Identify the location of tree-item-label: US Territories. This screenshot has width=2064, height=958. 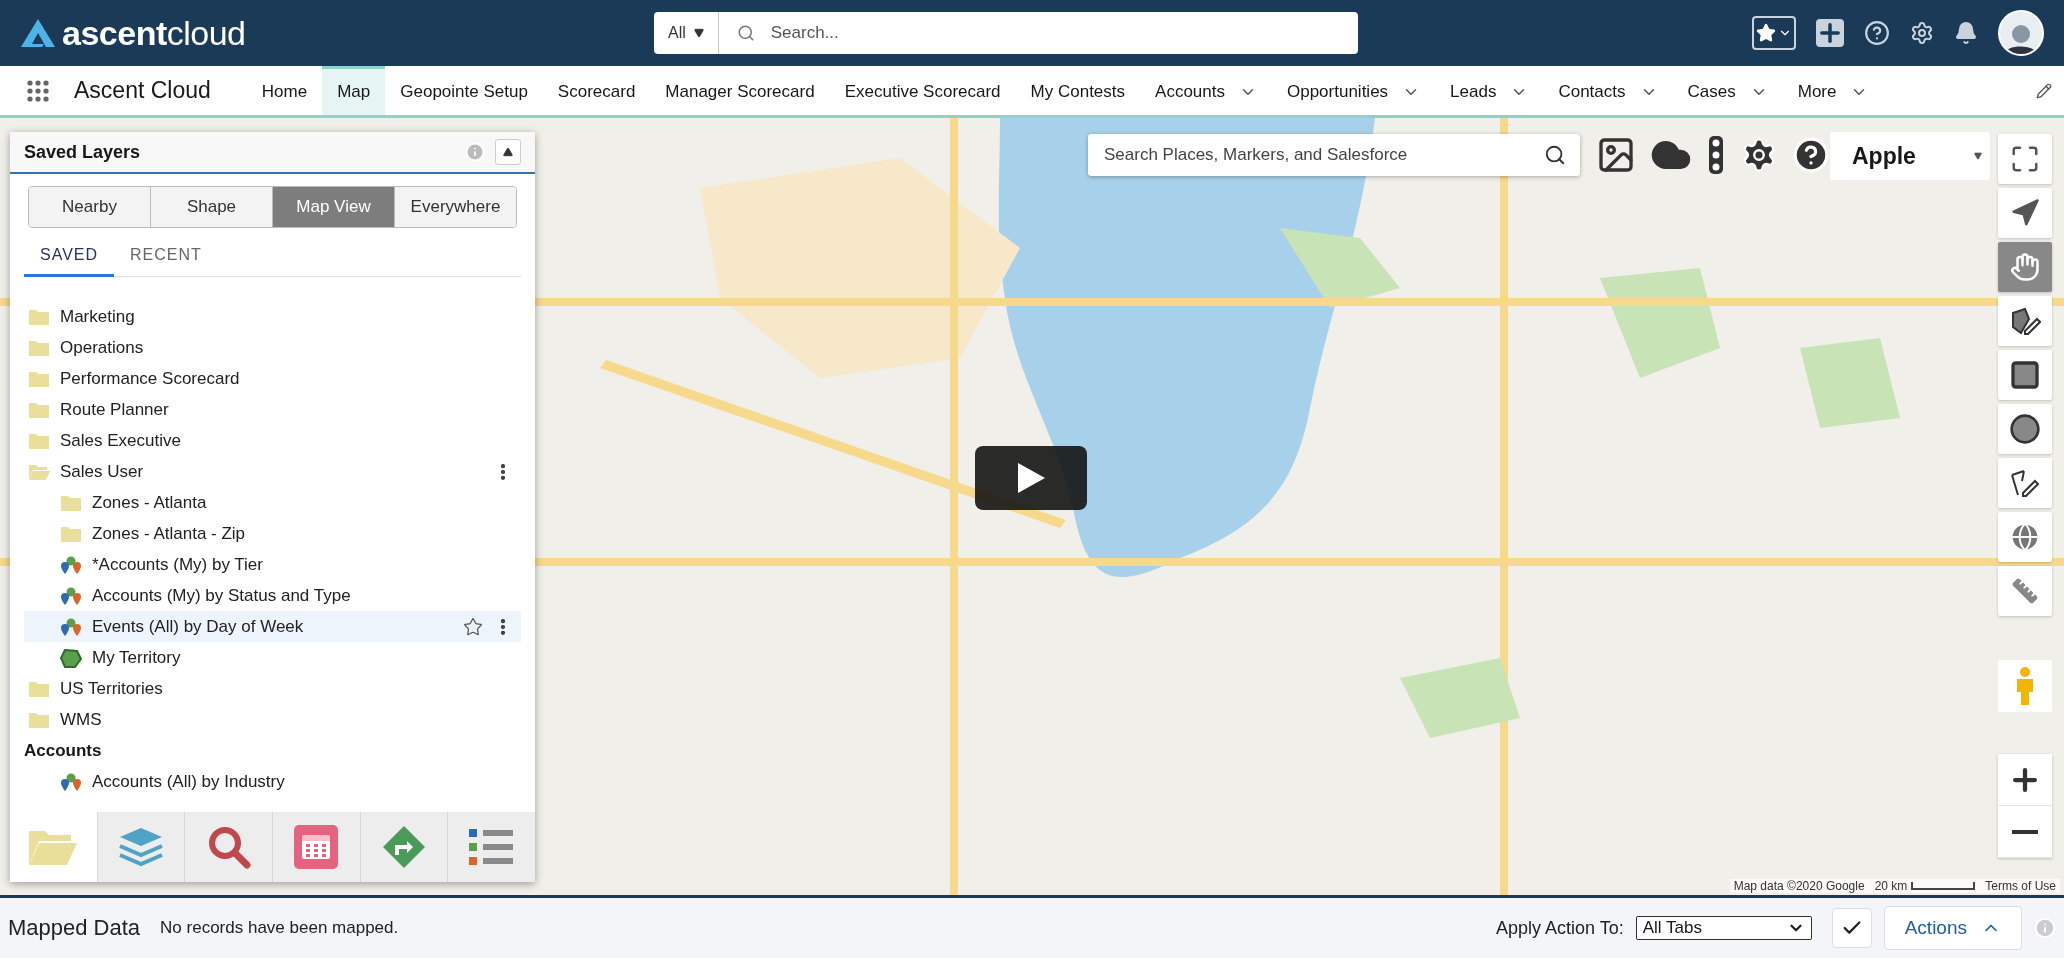
(111, 688).